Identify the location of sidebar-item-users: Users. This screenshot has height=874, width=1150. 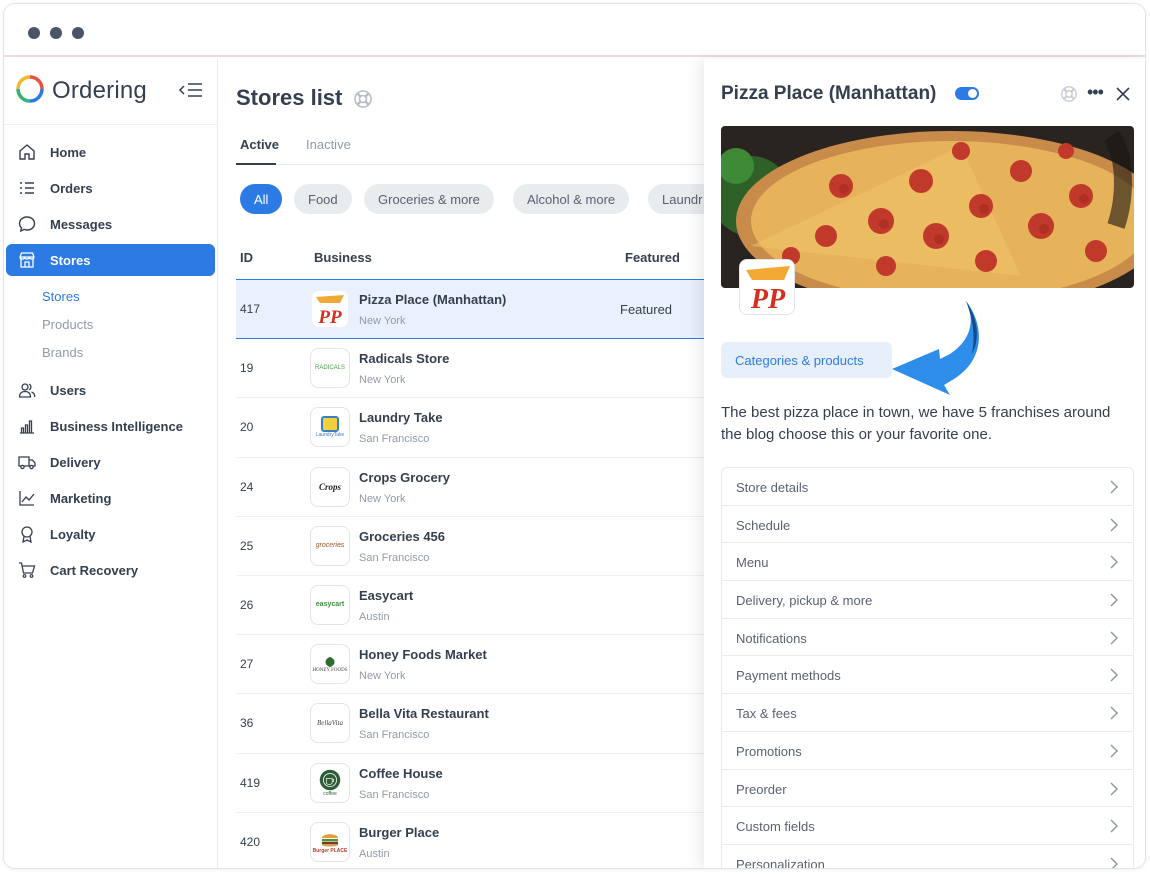
(110, 390).